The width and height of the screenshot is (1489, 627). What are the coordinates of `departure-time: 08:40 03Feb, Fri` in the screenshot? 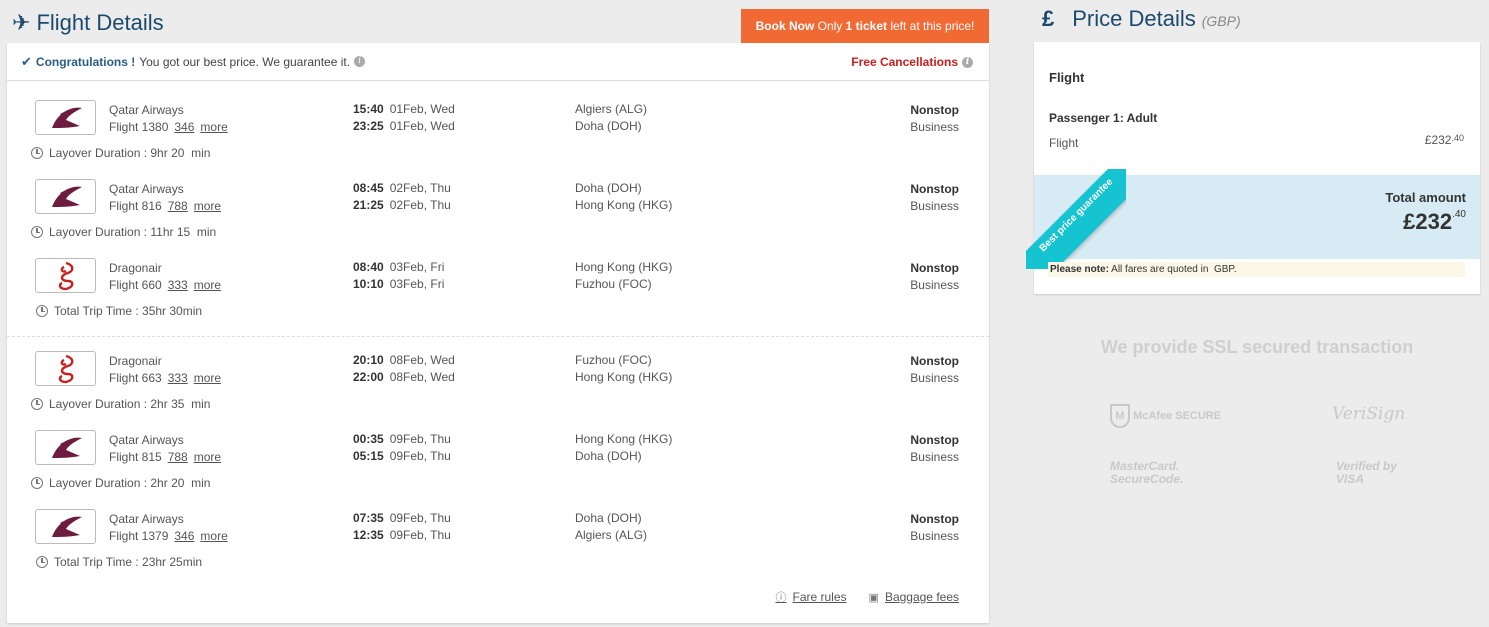 It's located at (399, 267).